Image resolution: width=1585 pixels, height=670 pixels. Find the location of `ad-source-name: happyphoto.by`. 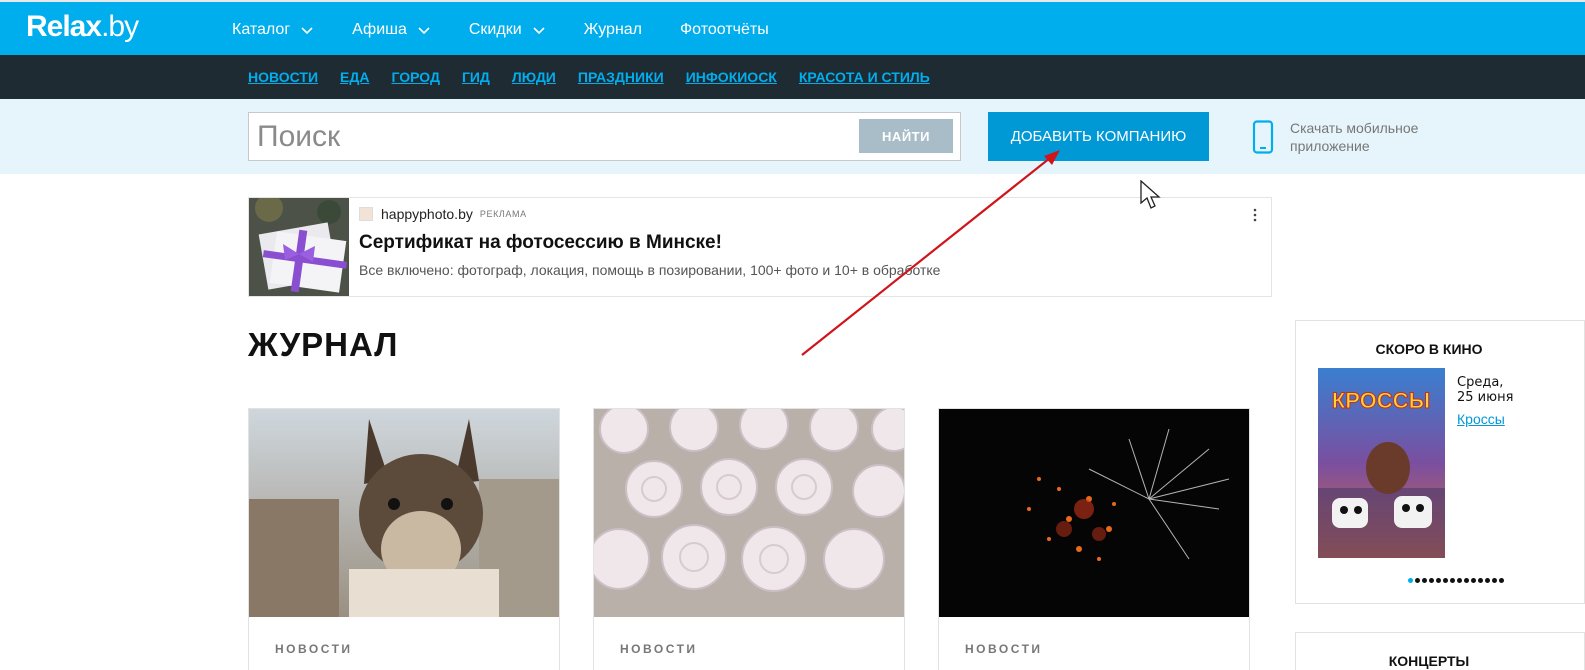

ad-source-name: happyphoto.by is located at coordinates (427, 214).